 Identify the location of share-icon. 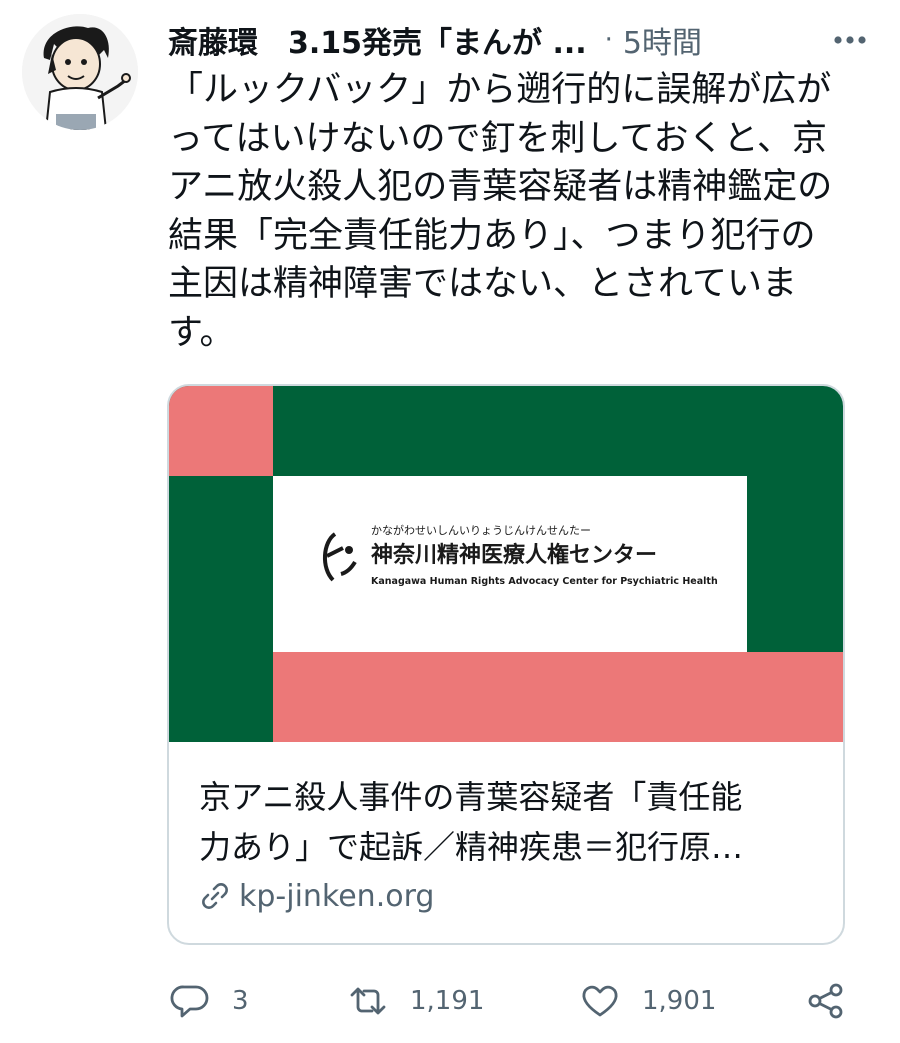
(825, 1001).